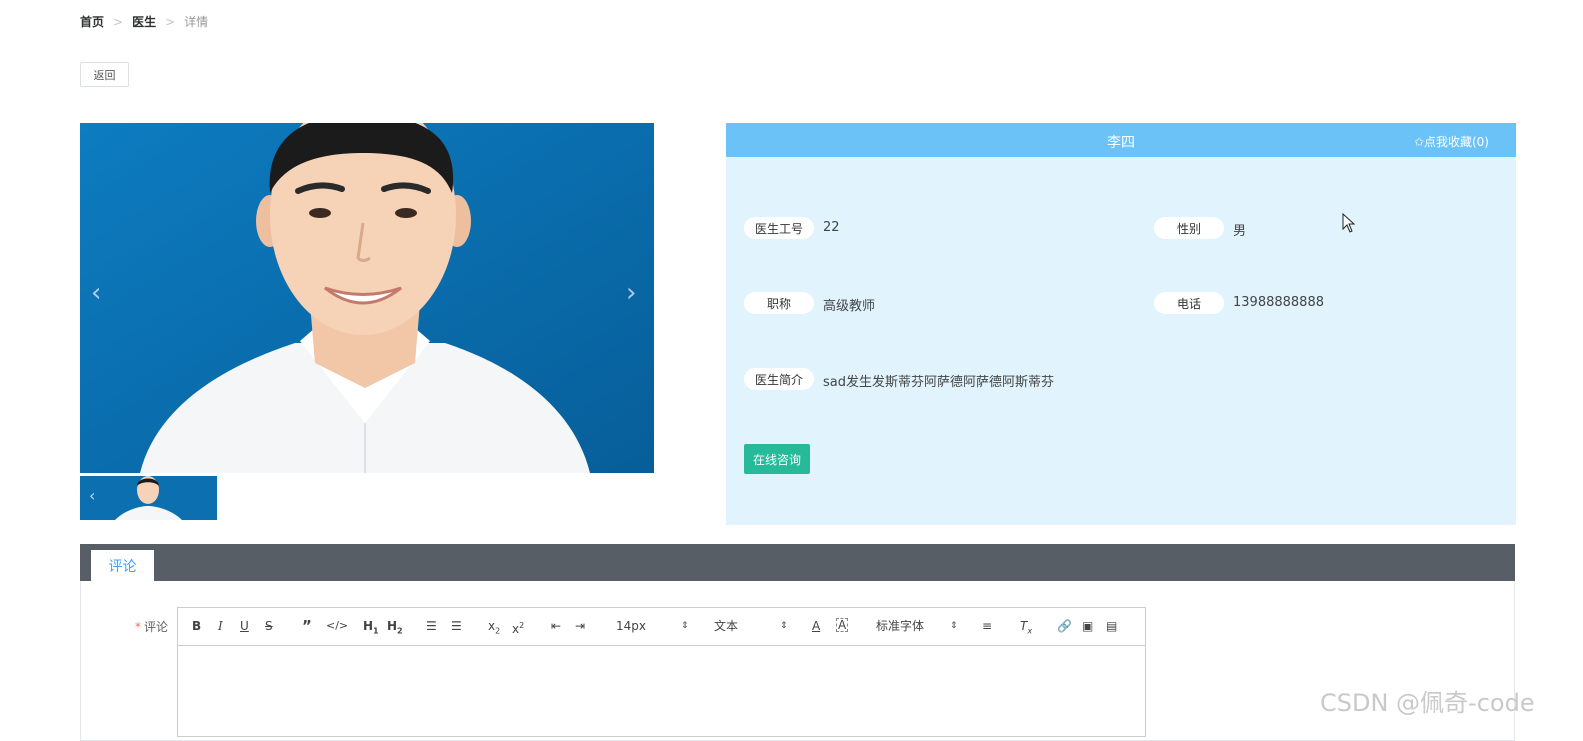  What do you see at coordinates (395, 628) in the screenshot?
I see `heading2-icon: H2` at bounding box center [395, 628].